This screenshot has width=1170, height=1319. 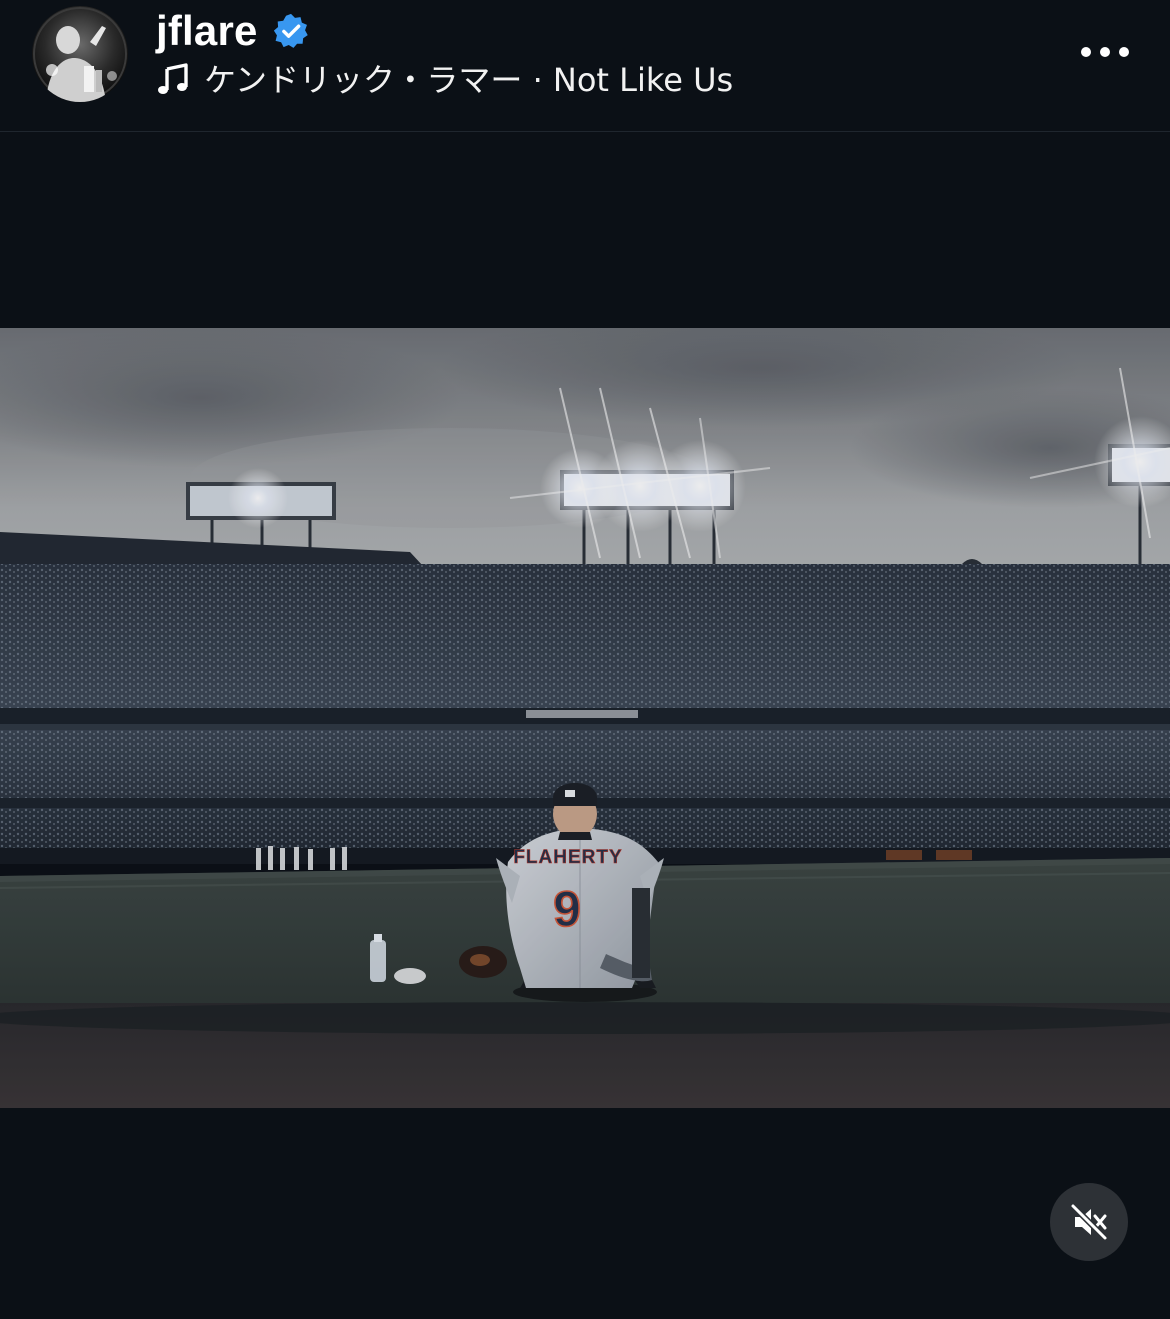 I want to click on music-note-icon, so click(x=173, y=78).